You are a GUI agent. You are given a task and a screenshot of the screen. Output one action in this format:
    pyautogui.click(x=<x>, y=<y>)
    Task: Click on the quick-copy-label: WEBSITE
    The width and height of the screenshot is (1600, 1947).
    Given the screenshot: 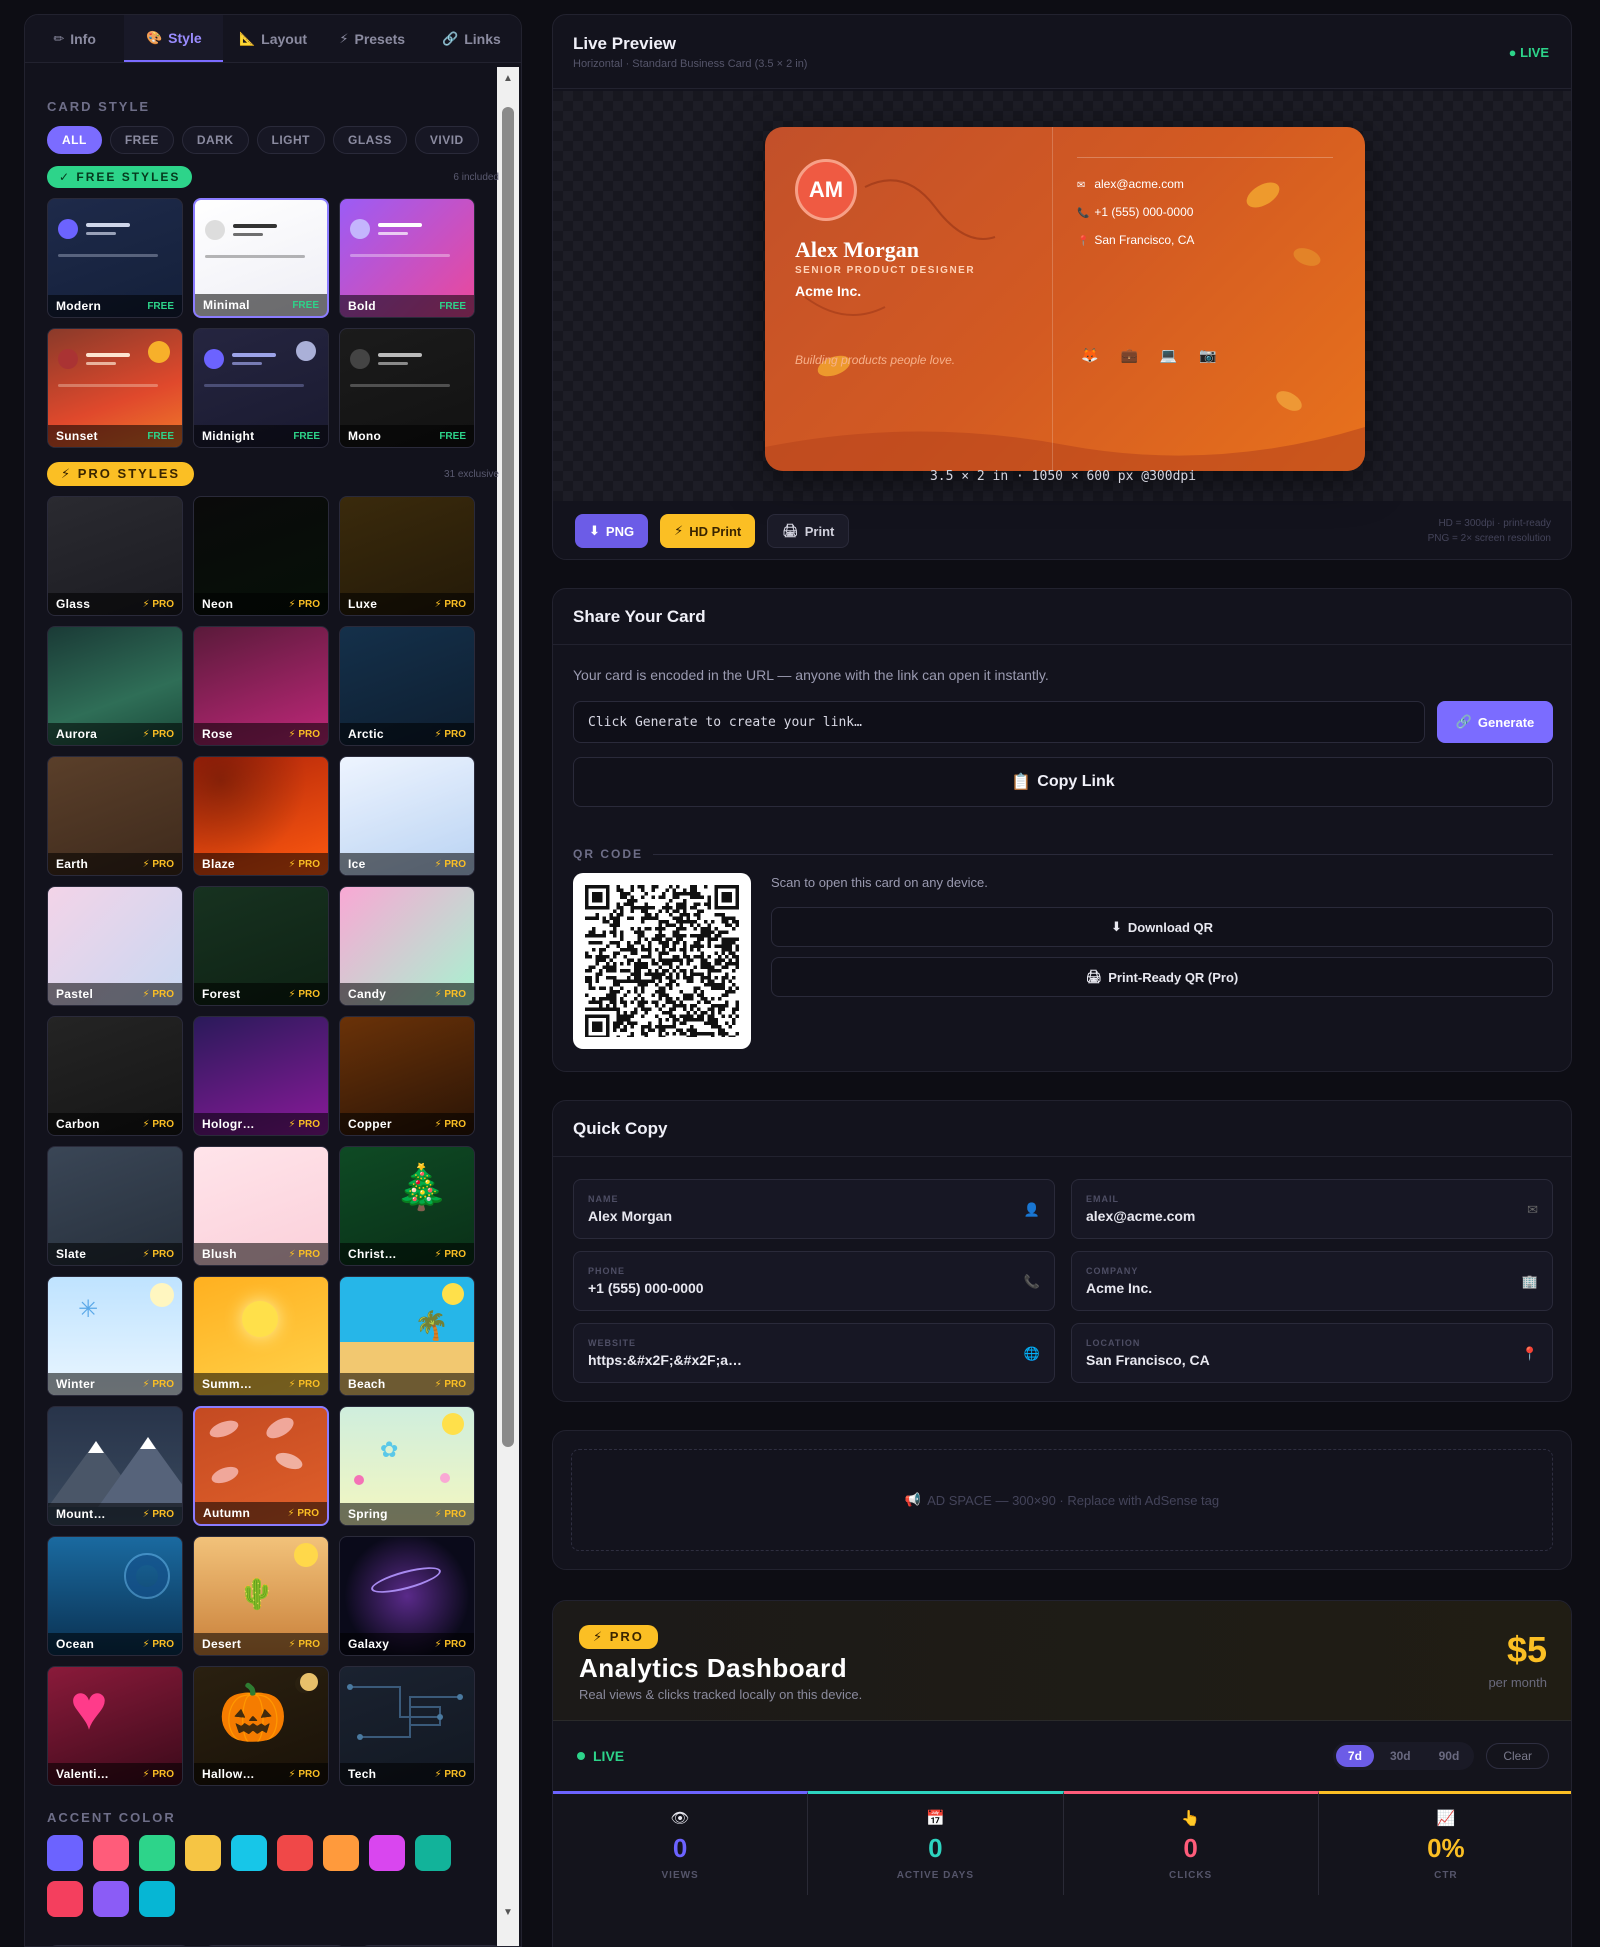 What is the action you would take?
    pyautogui.click(x=612, y=1343)
    